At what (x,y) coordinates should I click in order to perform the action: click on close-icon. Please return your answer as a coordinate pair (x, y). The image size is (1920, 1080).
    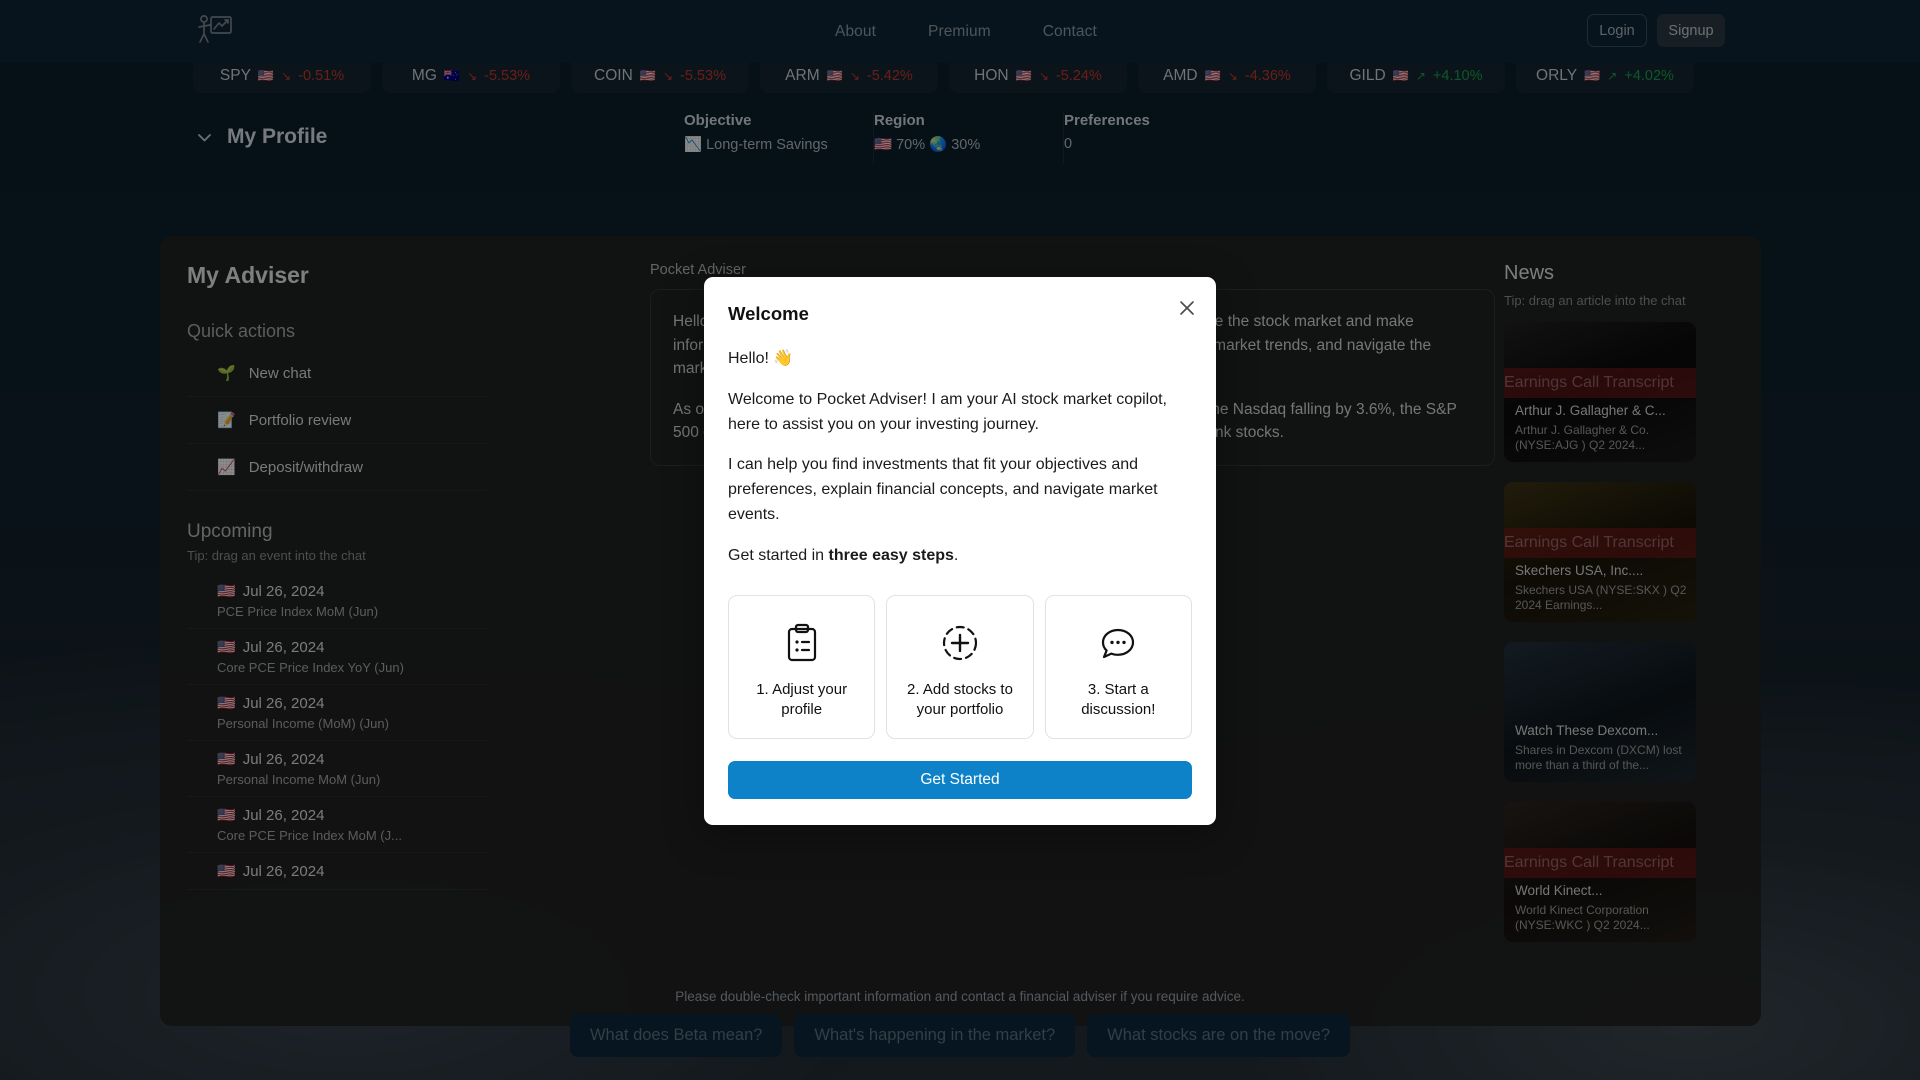
    Looking at the image, I should click on (1187, 308).